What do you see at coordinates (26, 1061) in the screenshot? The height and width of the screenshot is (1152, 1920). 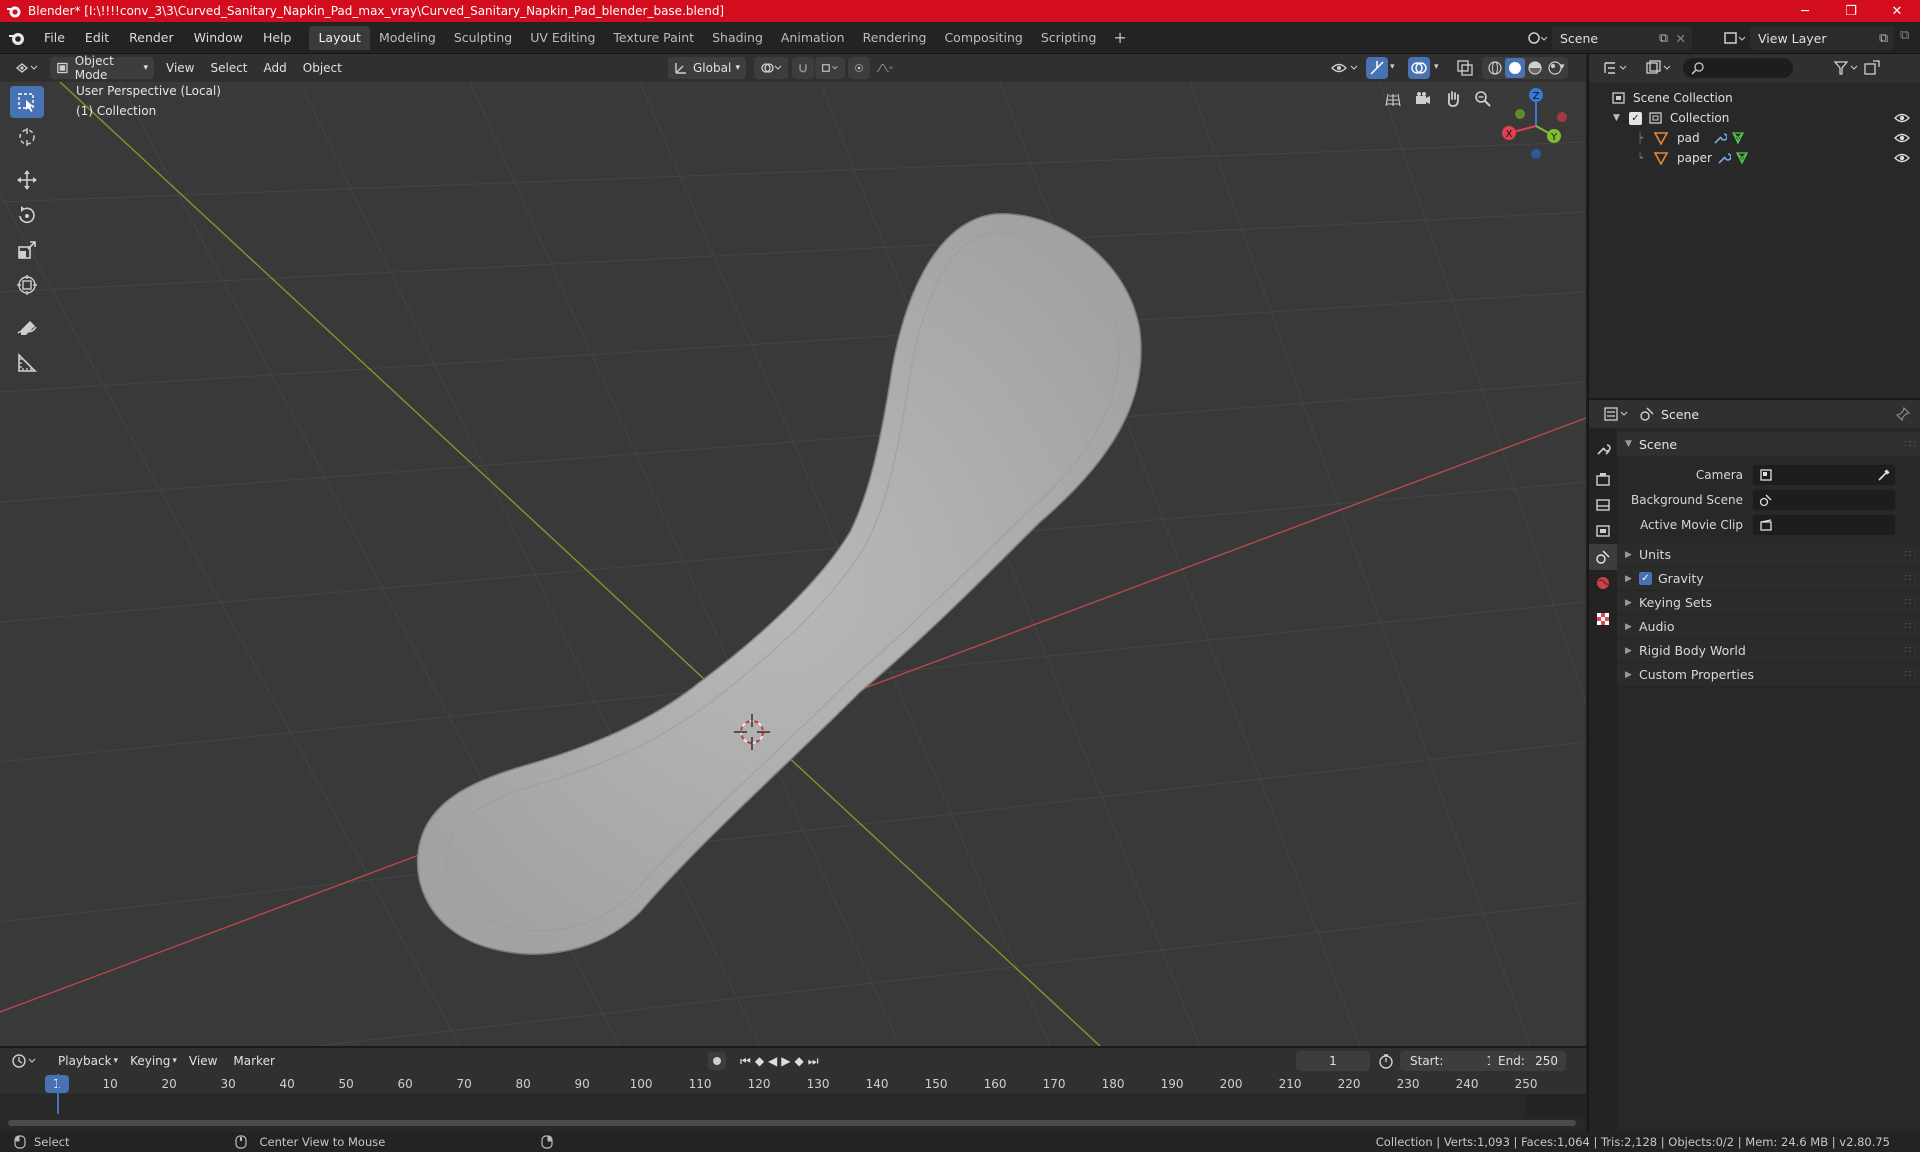 I see `timeline-editor-icon` at bounding box center [26, 1061].